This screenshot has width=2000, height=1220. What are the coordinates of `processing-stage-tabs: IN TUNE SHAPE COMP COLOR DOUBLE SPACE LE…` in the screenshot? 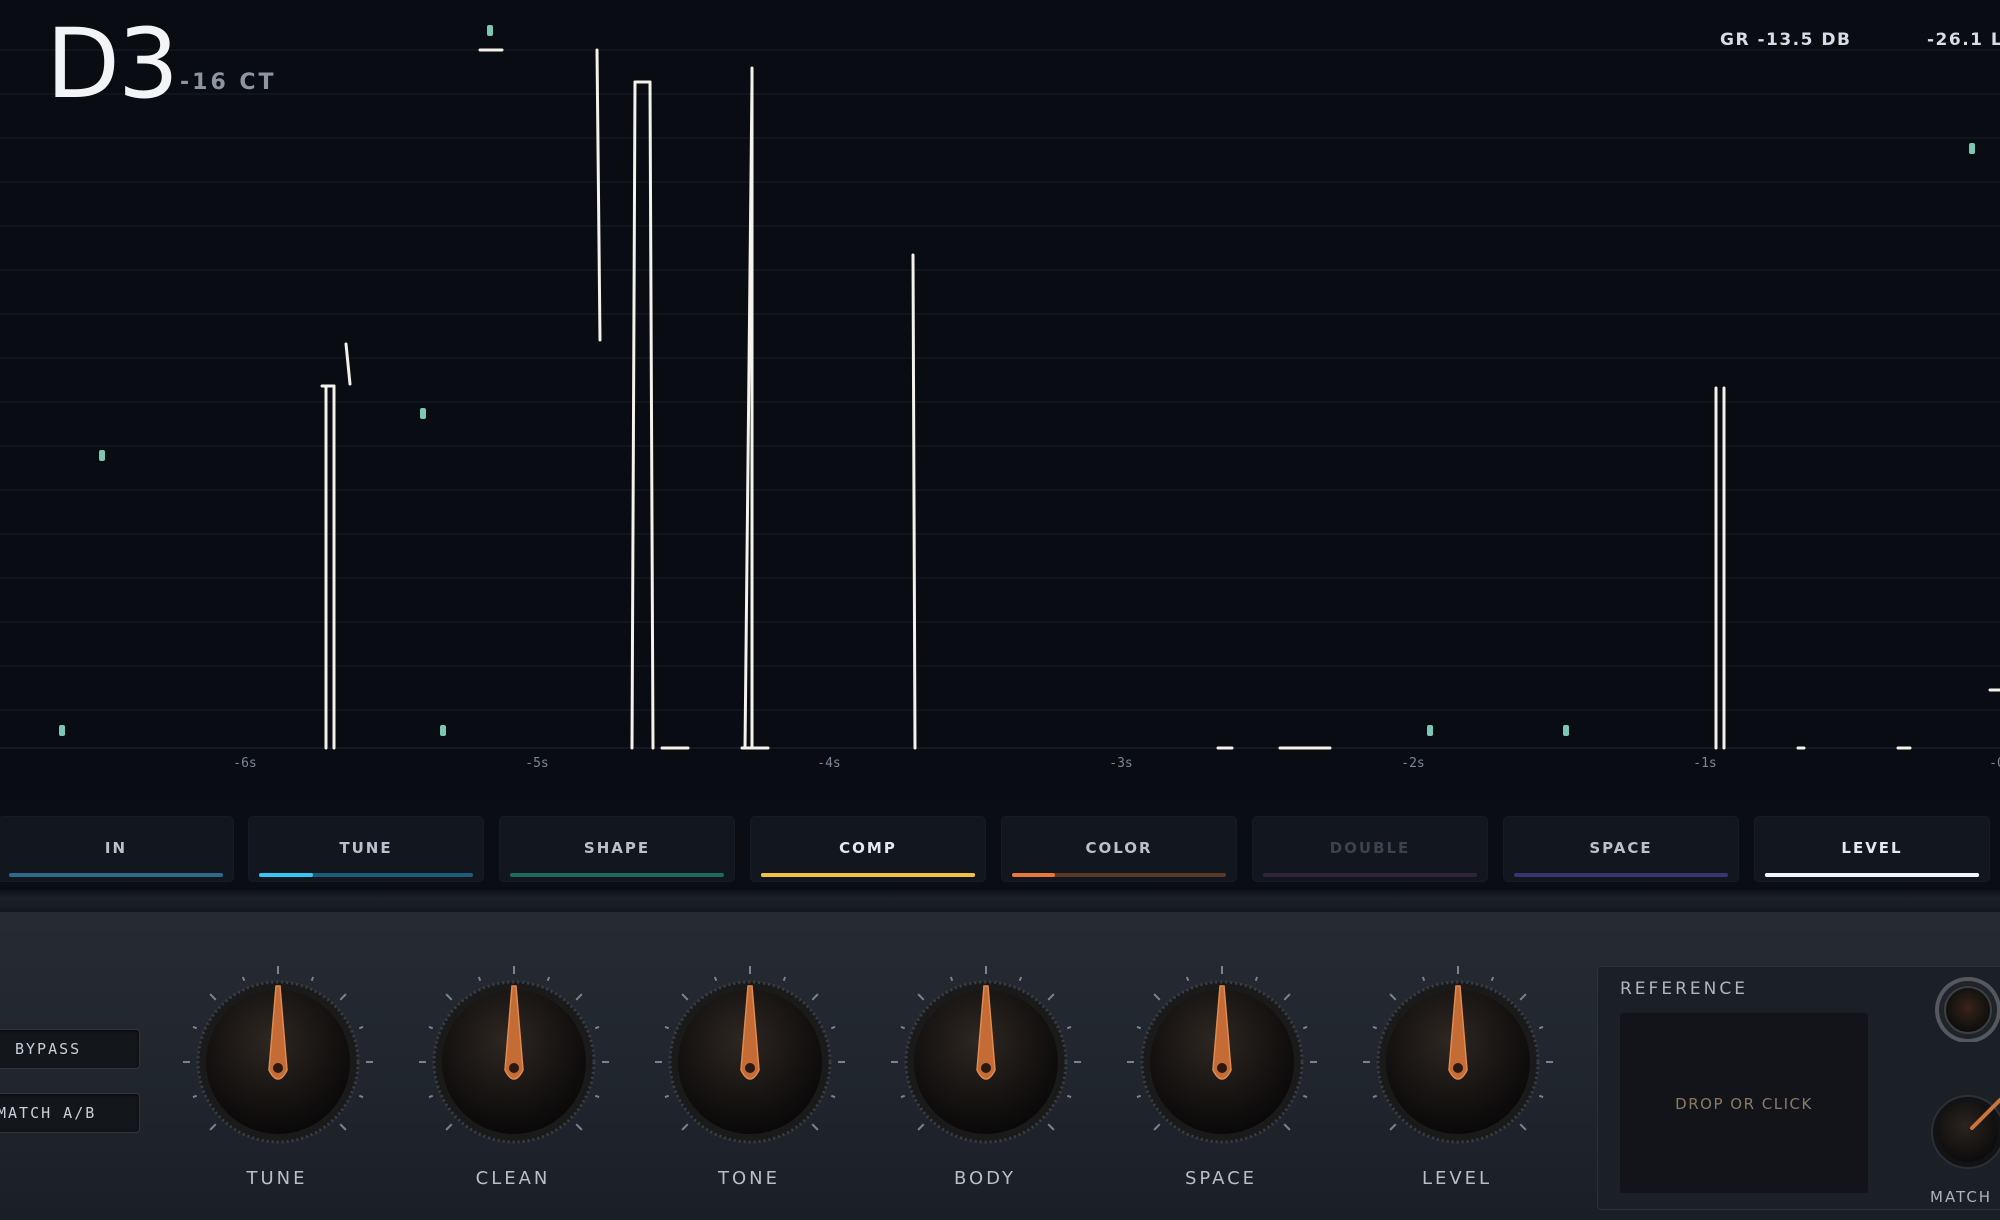 It's located at (1000, 847).